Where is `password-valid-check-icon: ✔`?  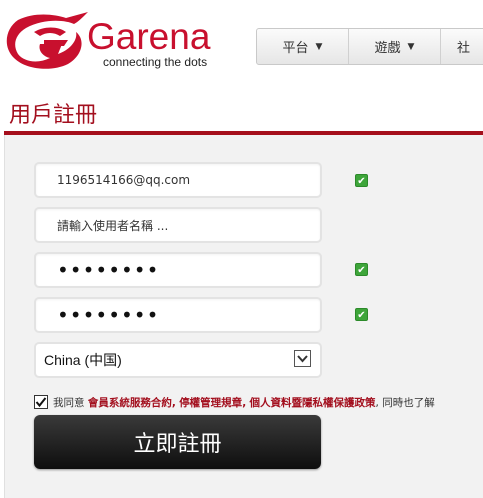 password-valid-check-icon: ✔ is located at coordinates (361, 269).